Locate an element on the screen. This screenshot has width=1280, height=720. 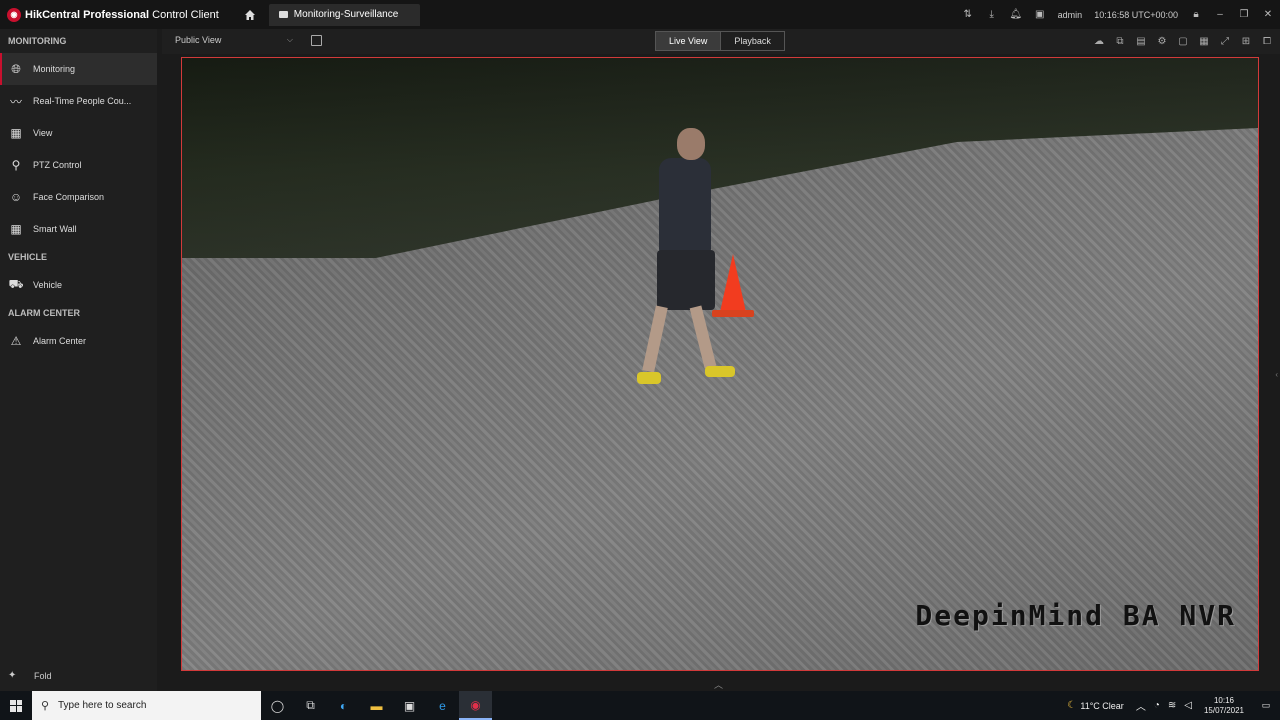
app-logo-icon: ◉ is located at coordinates (14, 14).